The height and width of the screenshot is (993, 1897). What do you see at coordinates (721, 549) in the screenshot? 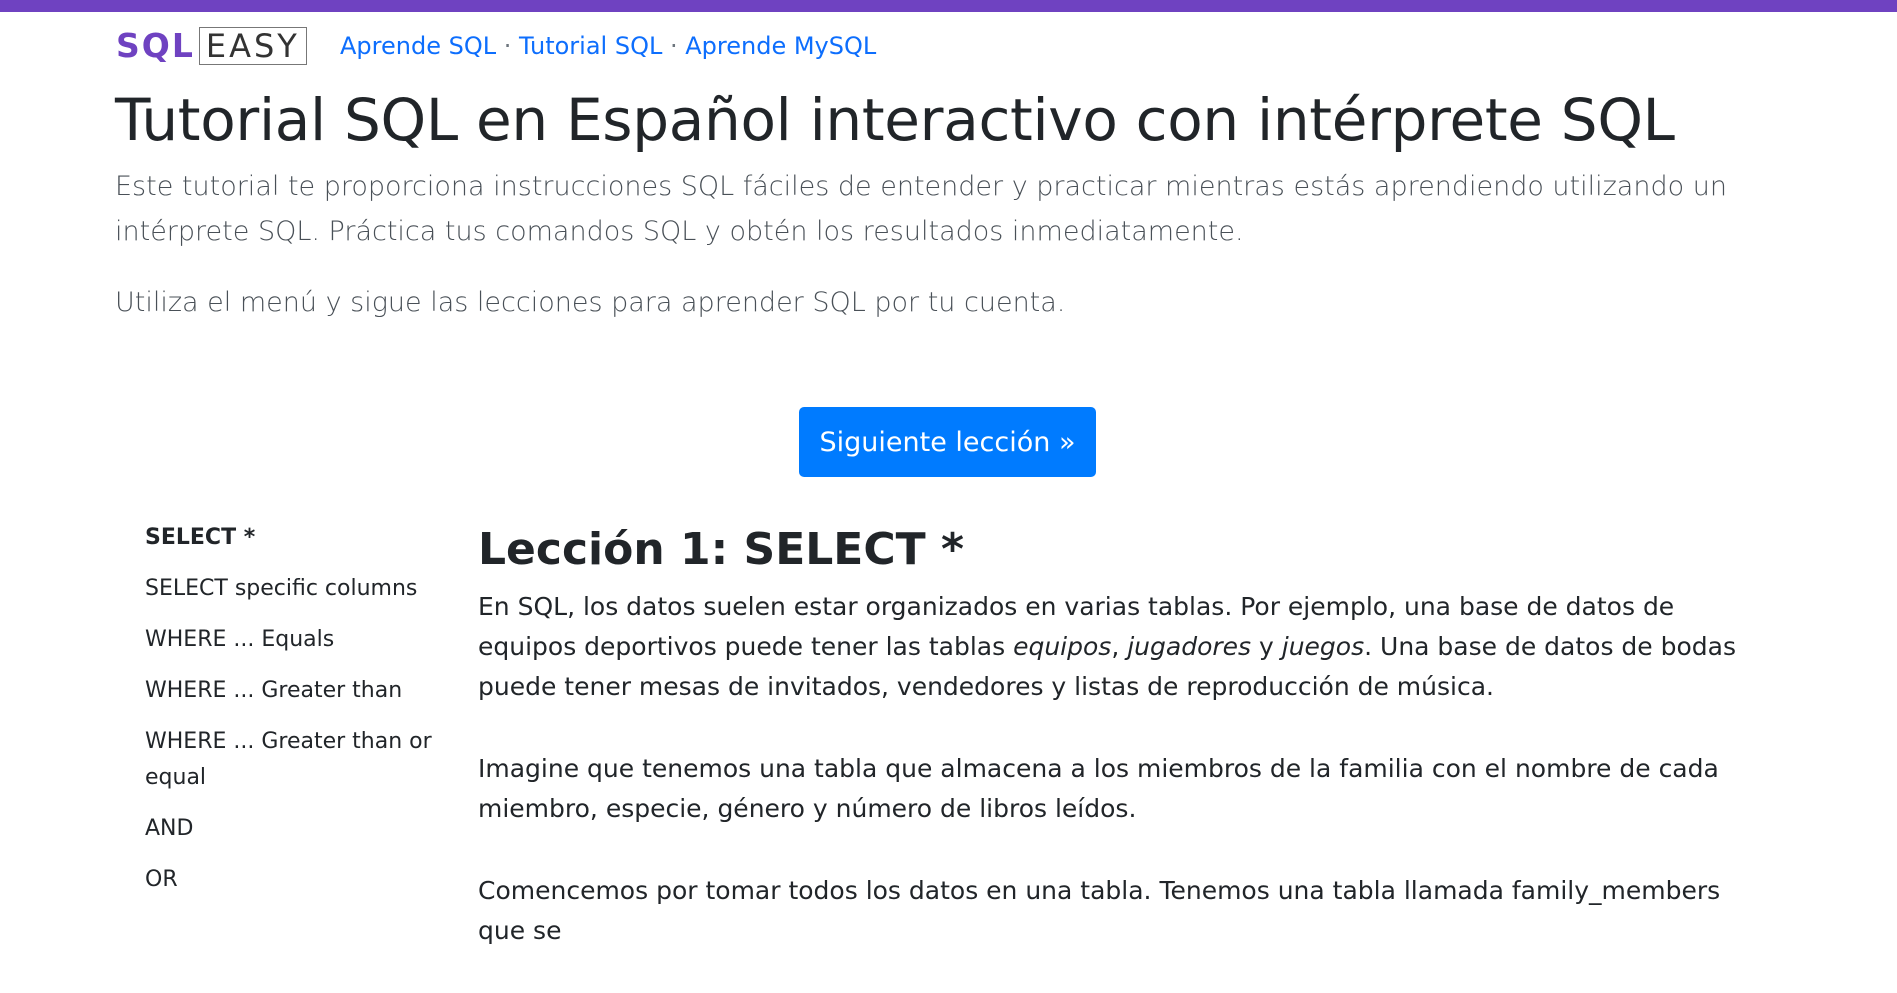
I see `lesson-title: Lección 1: SELECT *` at bounding box center [721, 549].